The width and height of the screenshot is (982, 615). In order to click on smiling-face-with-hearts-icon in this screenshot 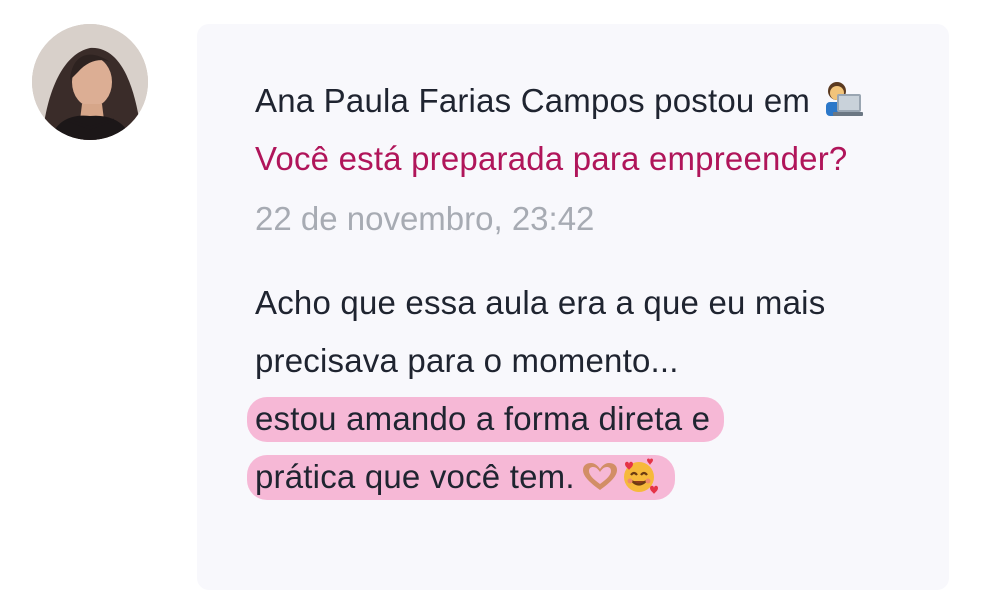, I will do `click(640, 476)`.